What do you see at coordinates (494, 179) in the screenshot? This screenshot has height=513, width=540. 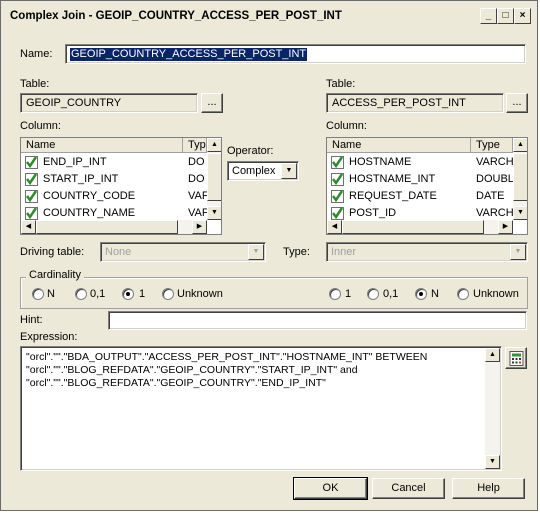 I see `right-row-type: DOUBL` at bounding box center [494, 179].